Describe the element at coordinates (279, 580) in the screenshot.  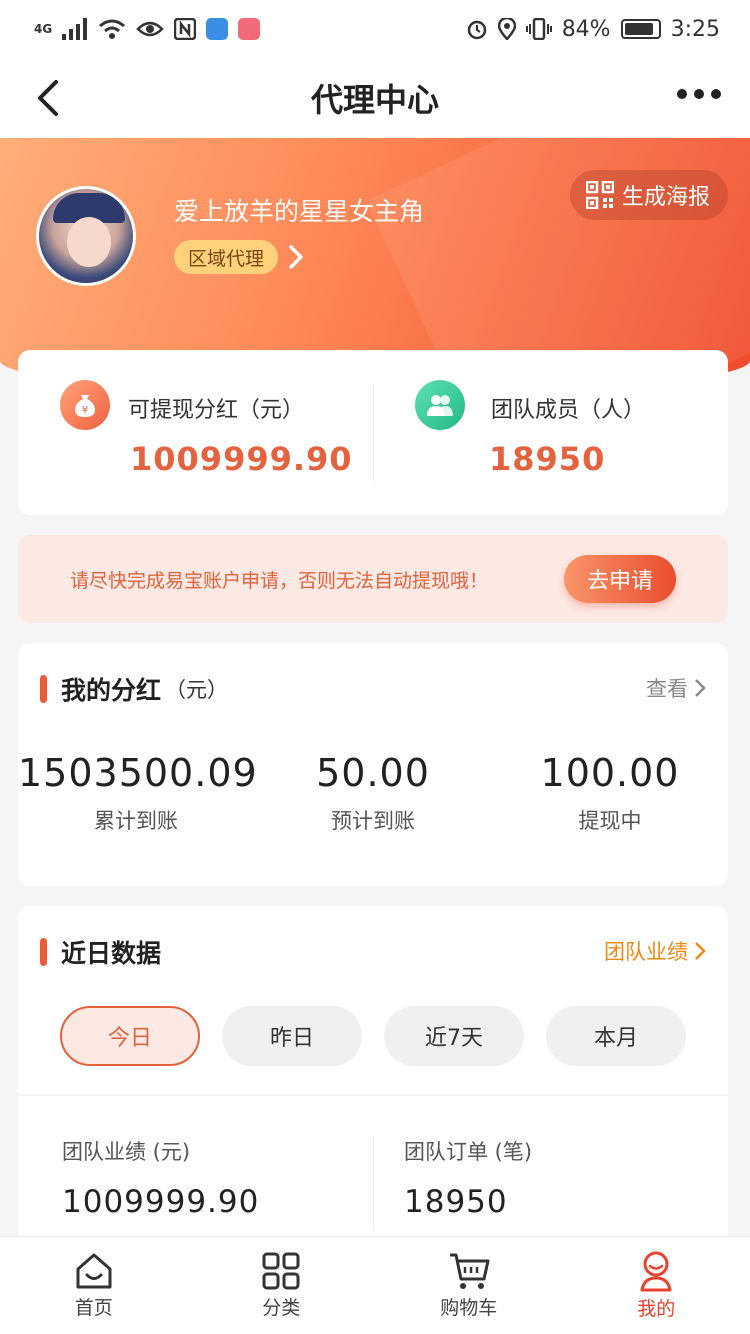
I see `notice-text: 请尽快完成易宝账户申请，否则无法自动提现哦！` at that location.